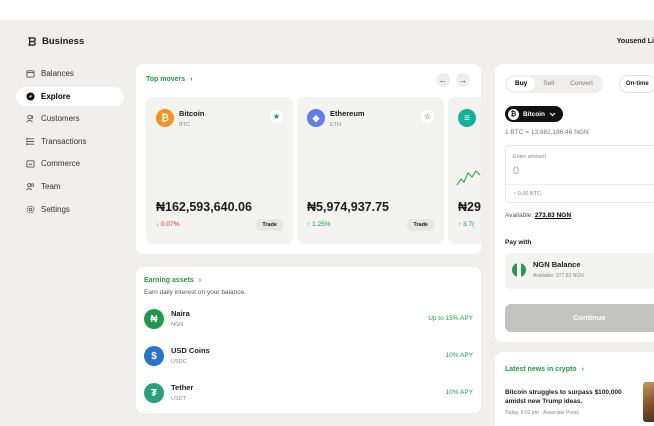  I want to click on favorite-star-button: ☆, so click(427, 116).